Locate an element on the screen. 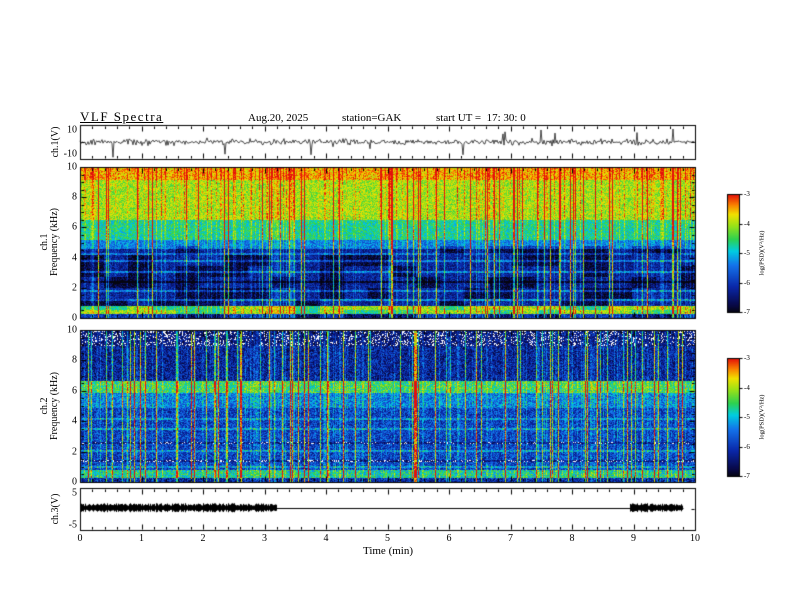 The height and width of the screenshot is (612, 792). colorbar2-tick-label: -4 is located at coordinates (747, 387).